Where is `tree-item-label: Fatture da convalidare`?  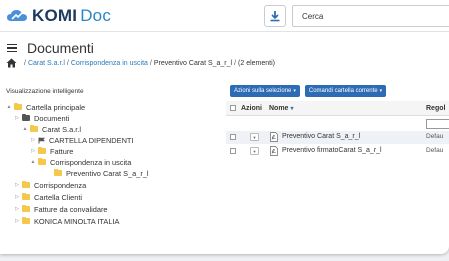
tree-item-label: Fatture da convalidare is located at coordinates (71, 209).